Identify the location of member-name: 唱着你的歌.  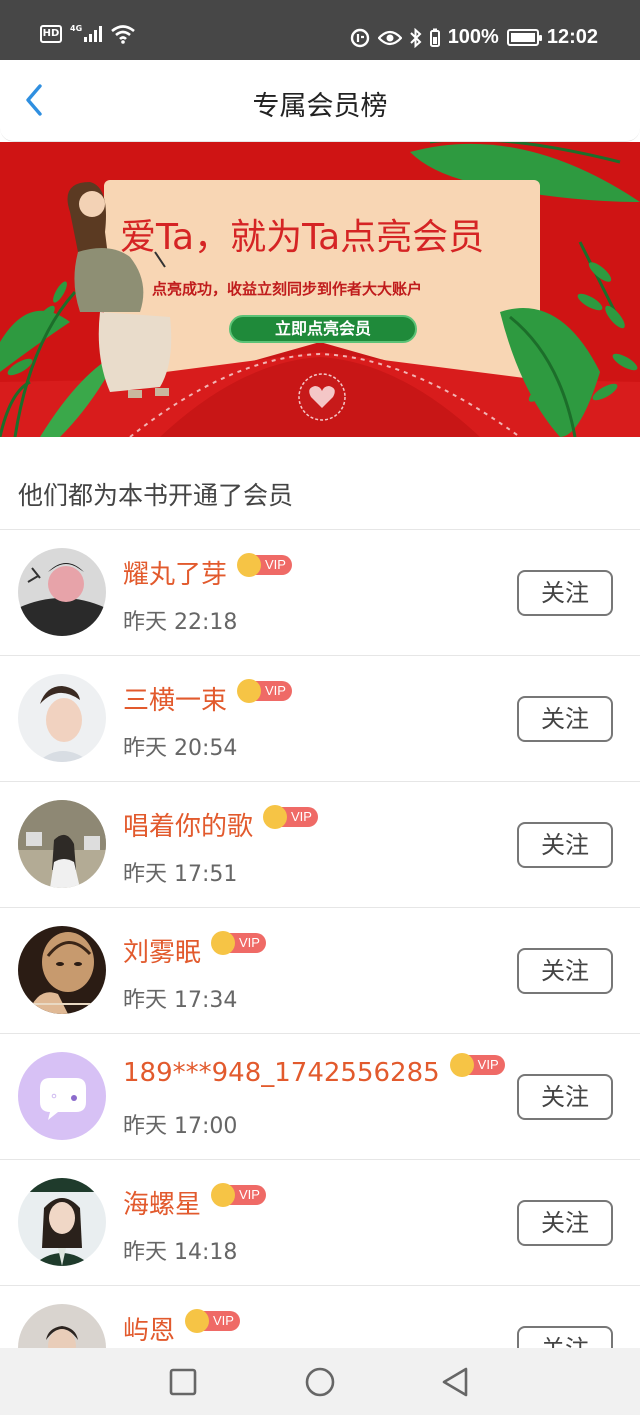
(188, 824).